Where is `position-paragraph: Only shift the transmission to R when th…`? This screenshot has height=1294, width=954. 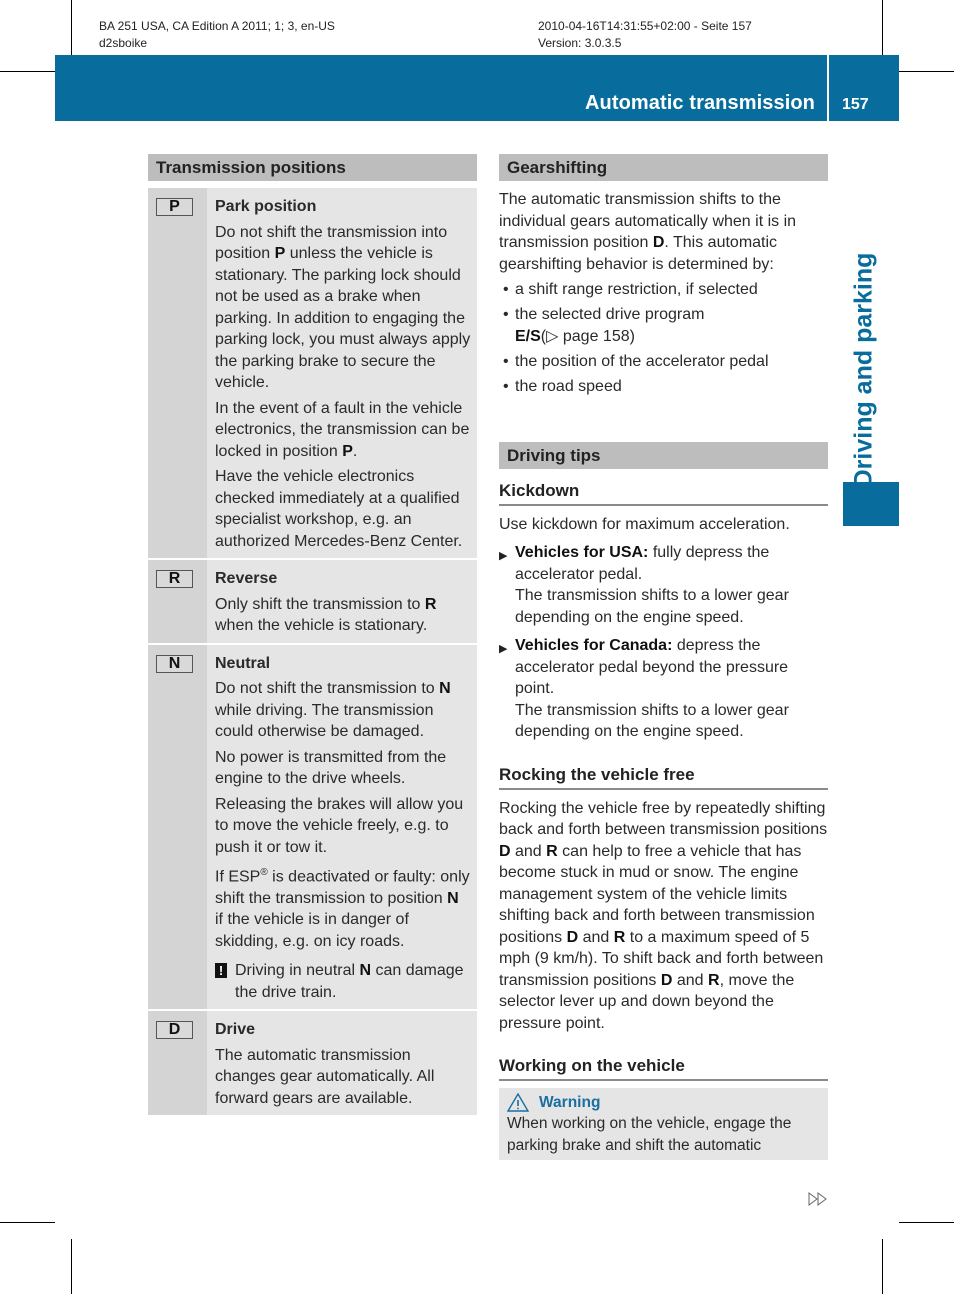
position-paragraph: Only shift the transmission to R when th… is located at coordinates (326, 615).